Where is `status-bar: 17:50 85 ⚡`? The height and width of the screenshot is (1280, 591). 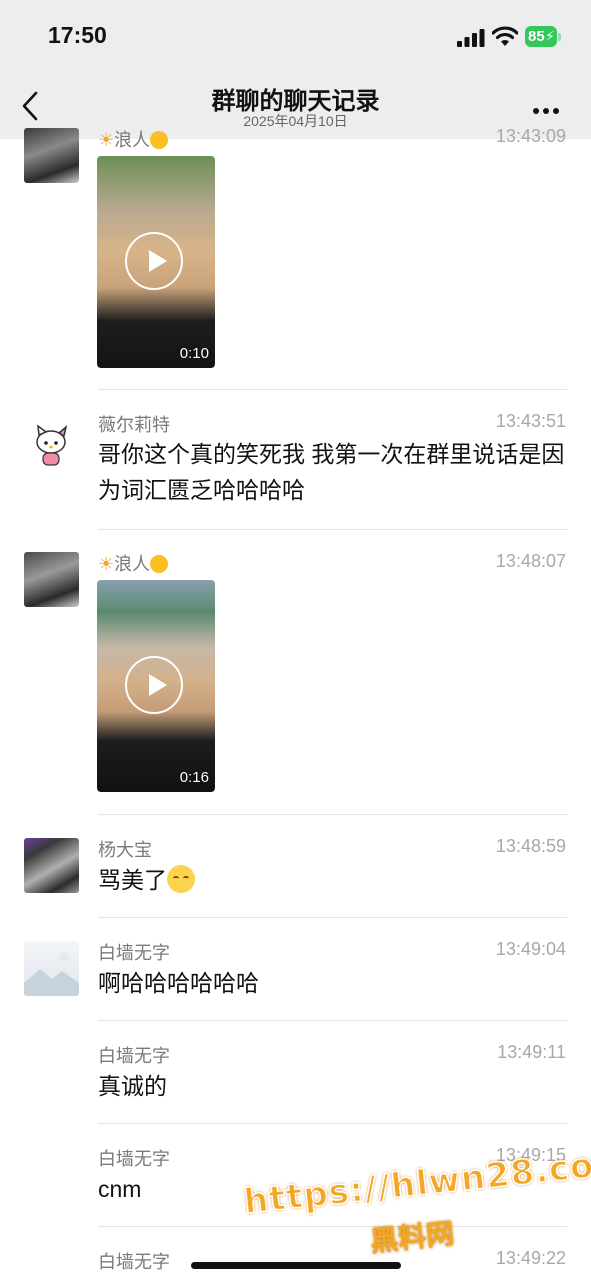
status-bar: 17:50 85 ⚡ is located at coordinates (295, 37).